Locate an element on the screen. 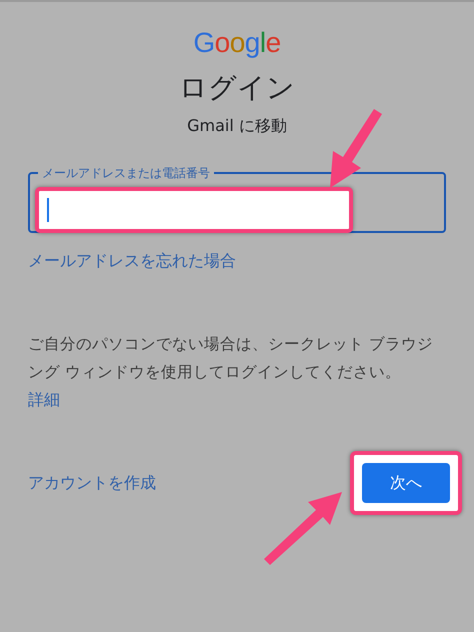 The height and width of the screenshot is (632, 474). details-link: 詳細 is located at coordinates (44, 400).